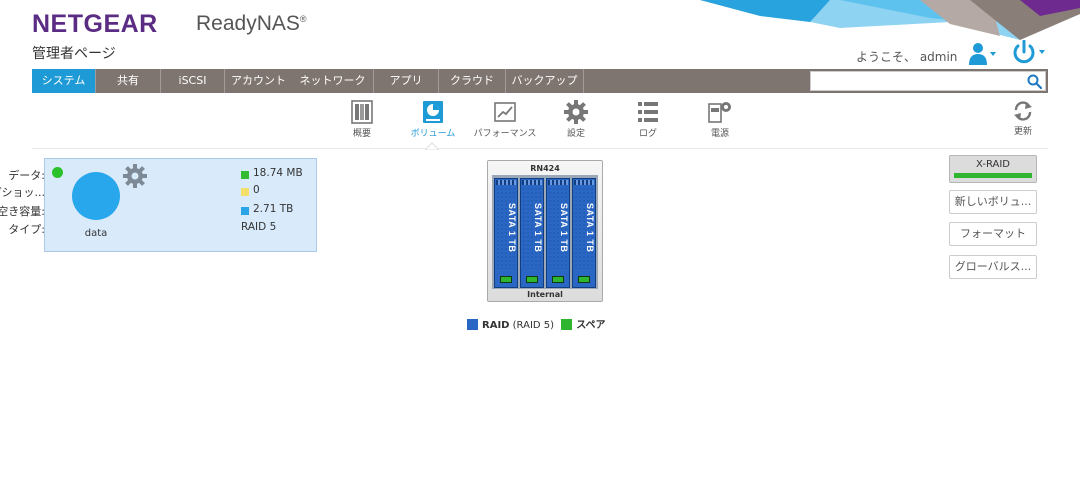 This screenshot has height=495, width=1080. I want to click on nas-location-label: Internal, so click(545, 294).